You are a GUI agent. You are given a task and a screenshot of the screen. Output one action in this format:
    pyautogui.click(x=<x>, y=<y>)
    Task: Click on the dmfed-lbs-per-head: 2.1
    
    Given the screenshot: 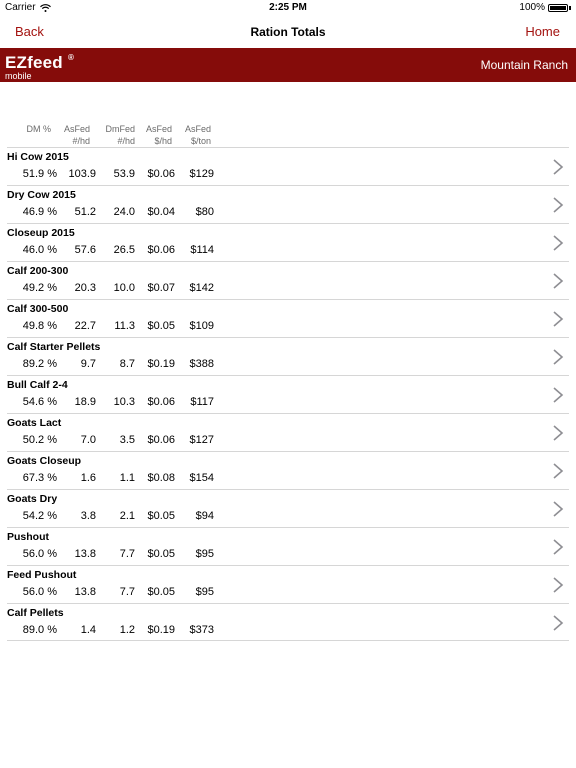 What is the action you would take?
    pyautogui.click(x=127, y=516)
    